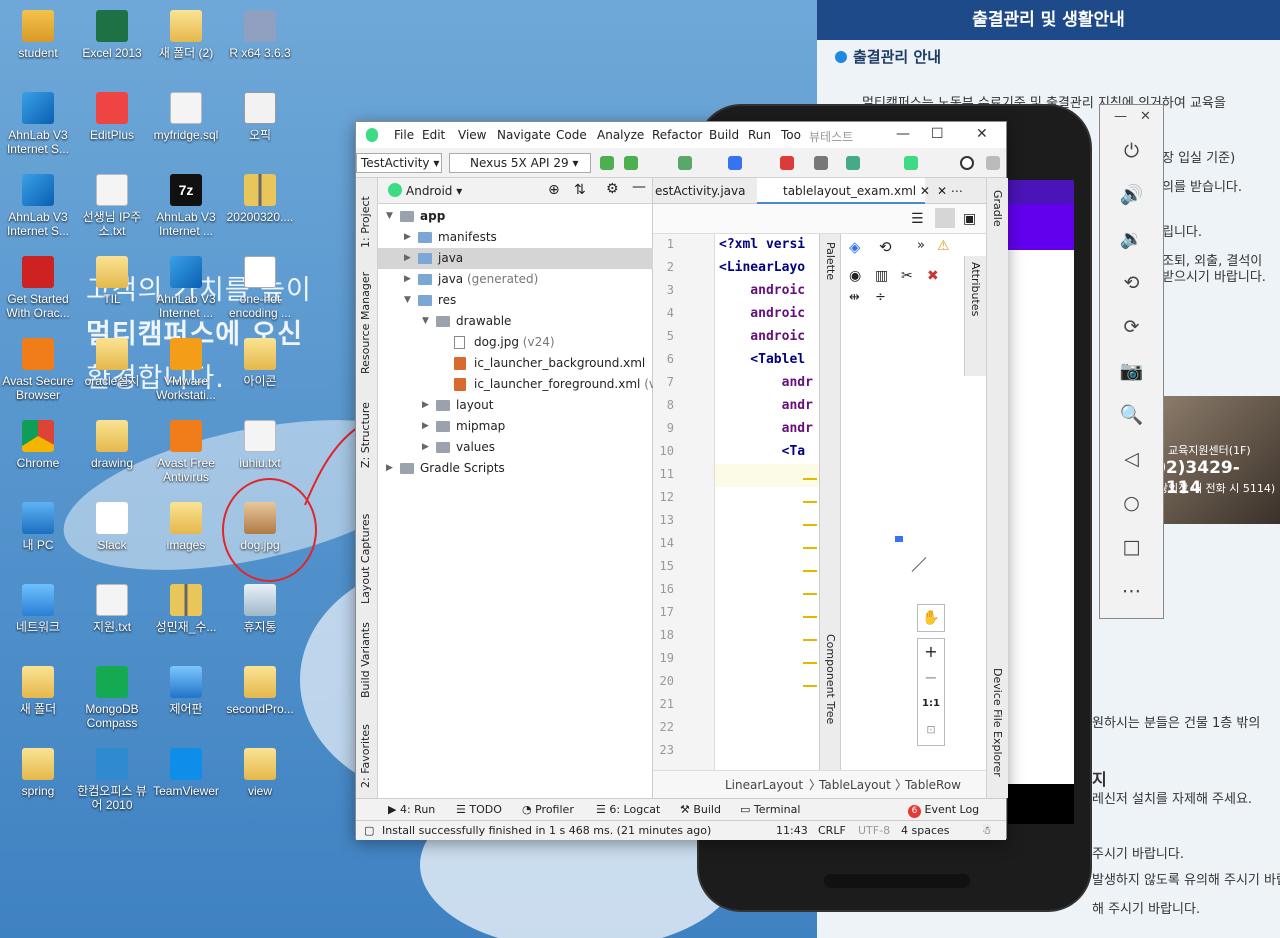  Describe the element at coordinates (931, 730) in the screenshot. I see `zoom-fit-button: ⊡` at that location.